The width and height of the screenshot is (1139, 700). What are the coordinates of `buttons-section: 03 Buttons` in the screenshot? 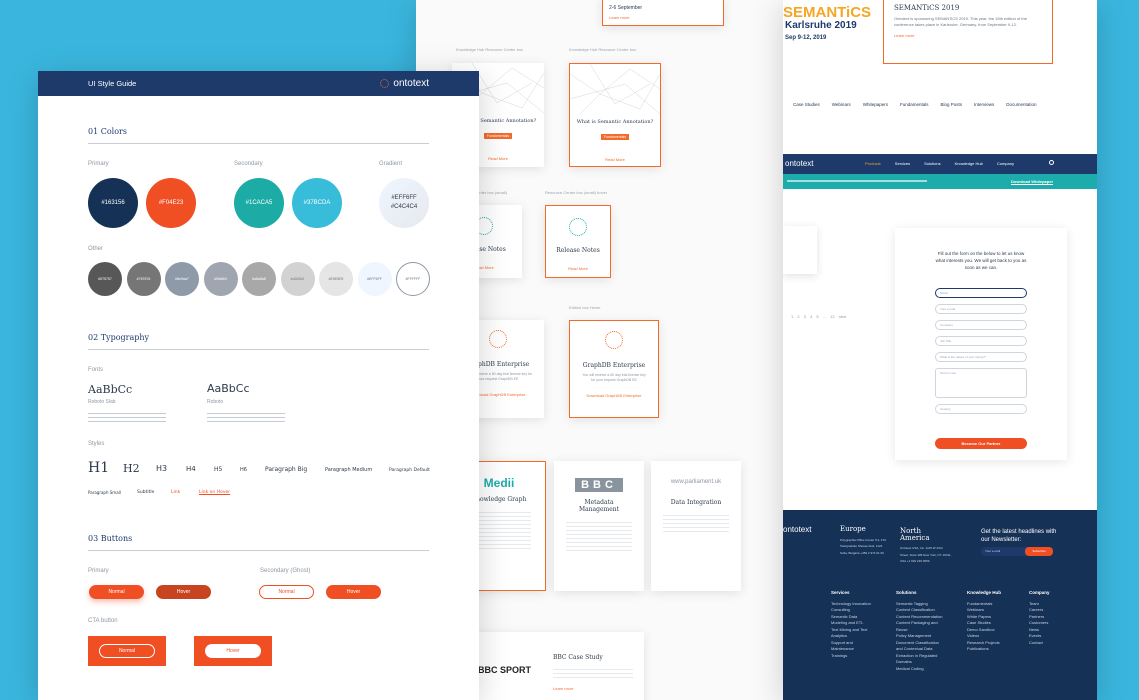 It's located at (258, 542).